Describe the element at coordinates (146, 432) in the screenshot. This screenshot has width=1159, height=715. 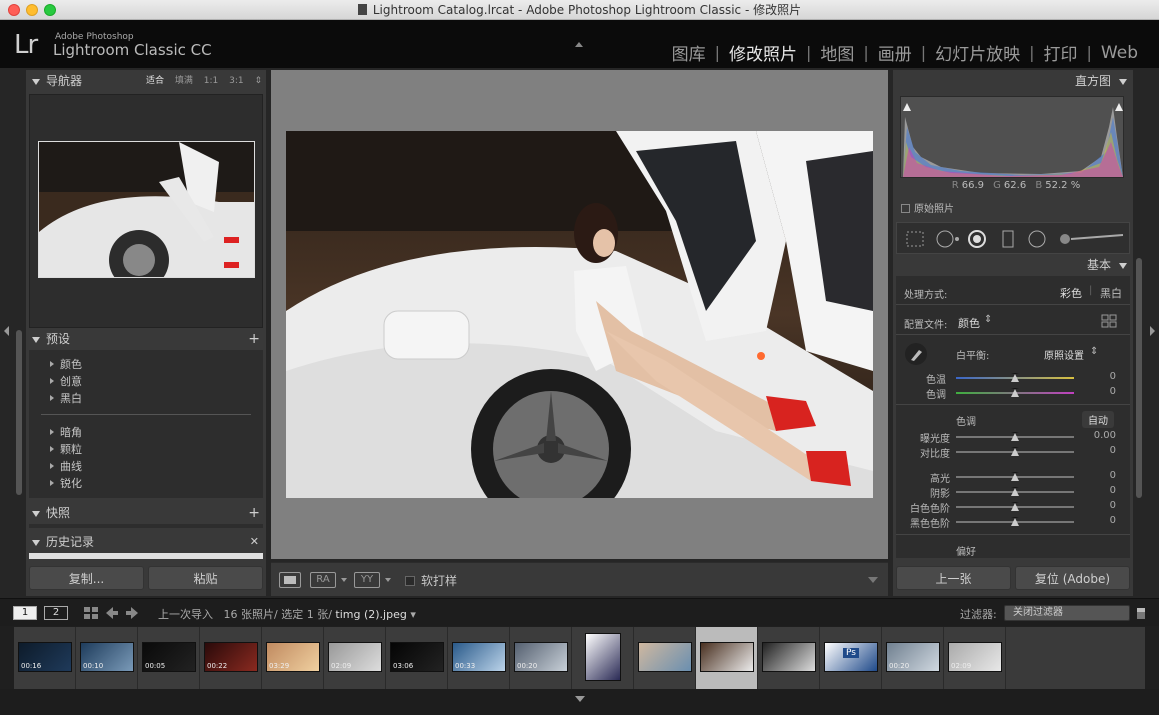
I see `preset-folder-vignette: 暗角` at that location.